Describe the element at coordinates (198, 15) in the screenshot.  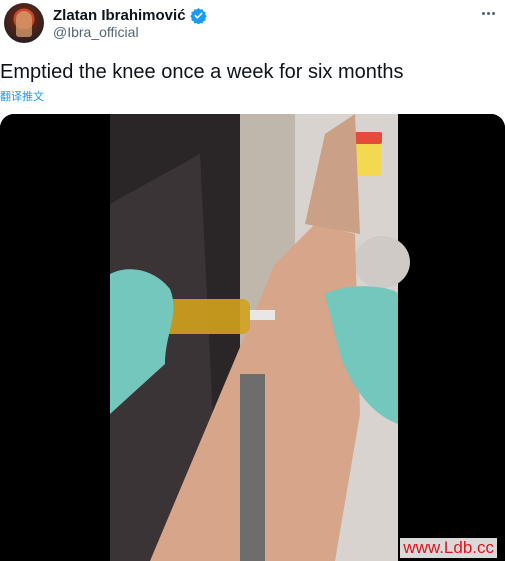
I see `verified-badge-icon` at that location.